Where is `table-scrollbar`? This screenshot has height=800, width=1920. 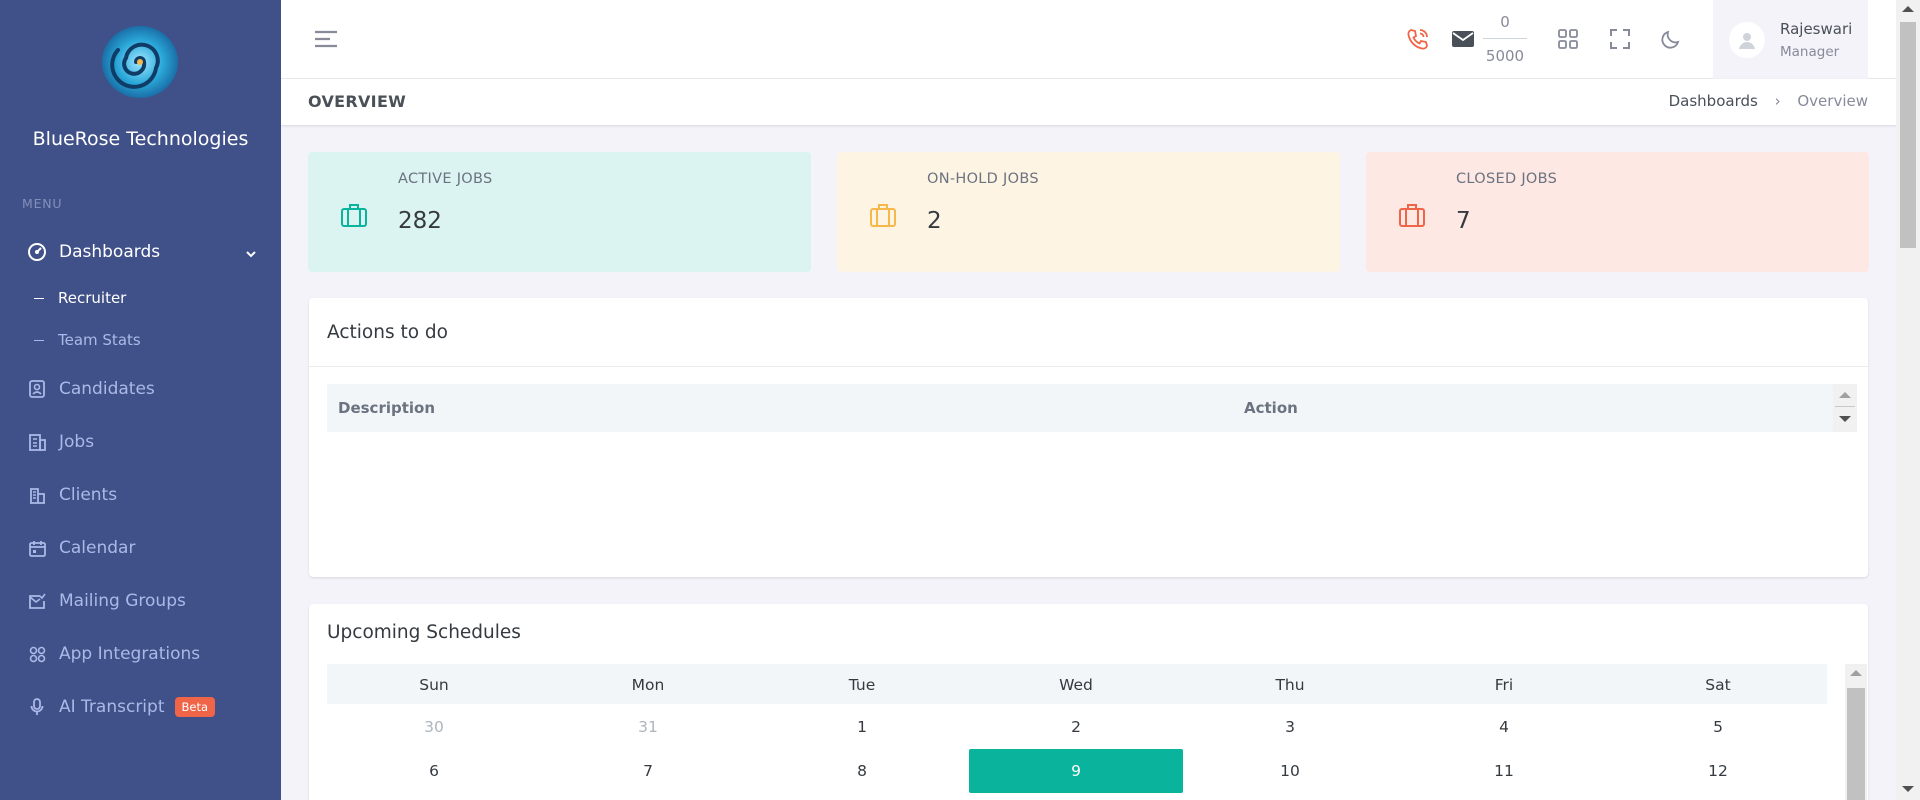 table-scrollbar is located at coordinates (1845, 408).